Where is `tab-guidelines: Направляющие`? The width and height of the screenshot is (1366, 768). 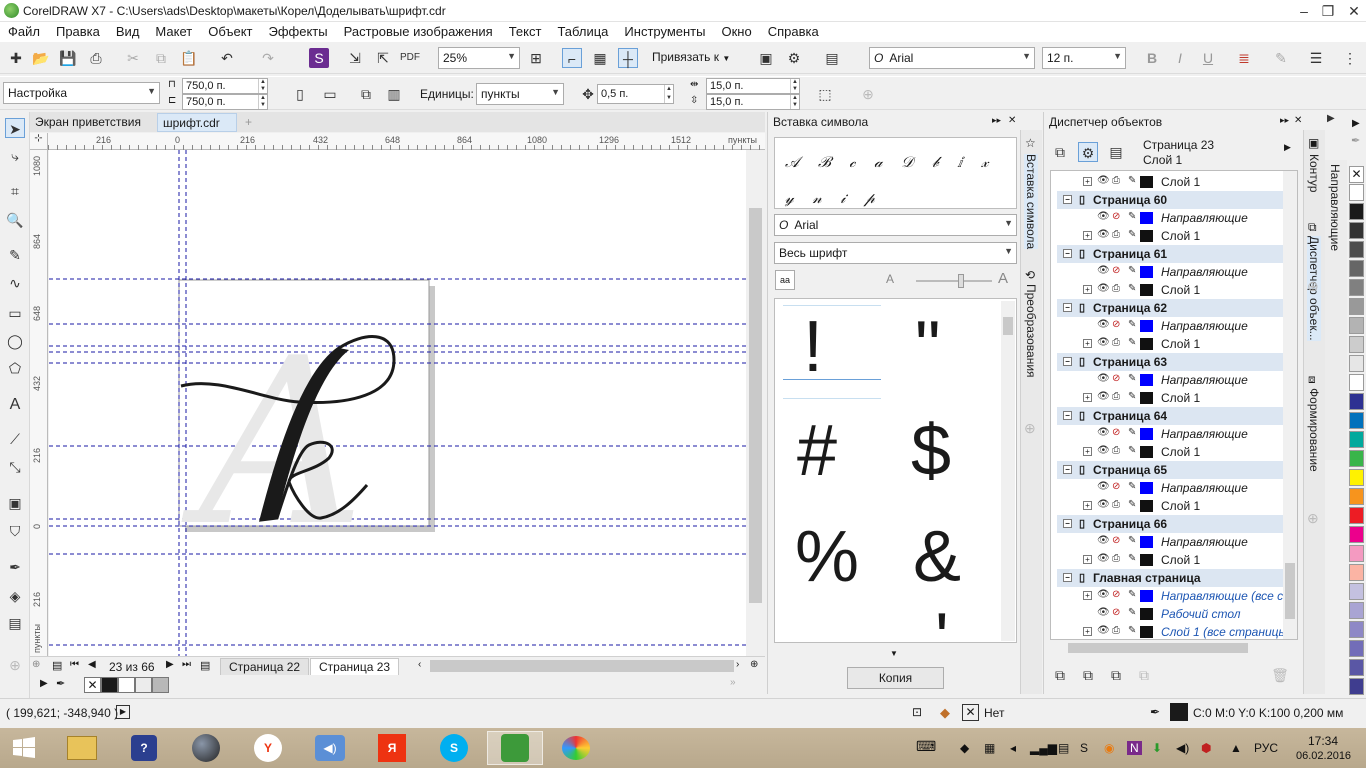
tab-guidelines: Направляющие is located at coordinates (1335, 207).